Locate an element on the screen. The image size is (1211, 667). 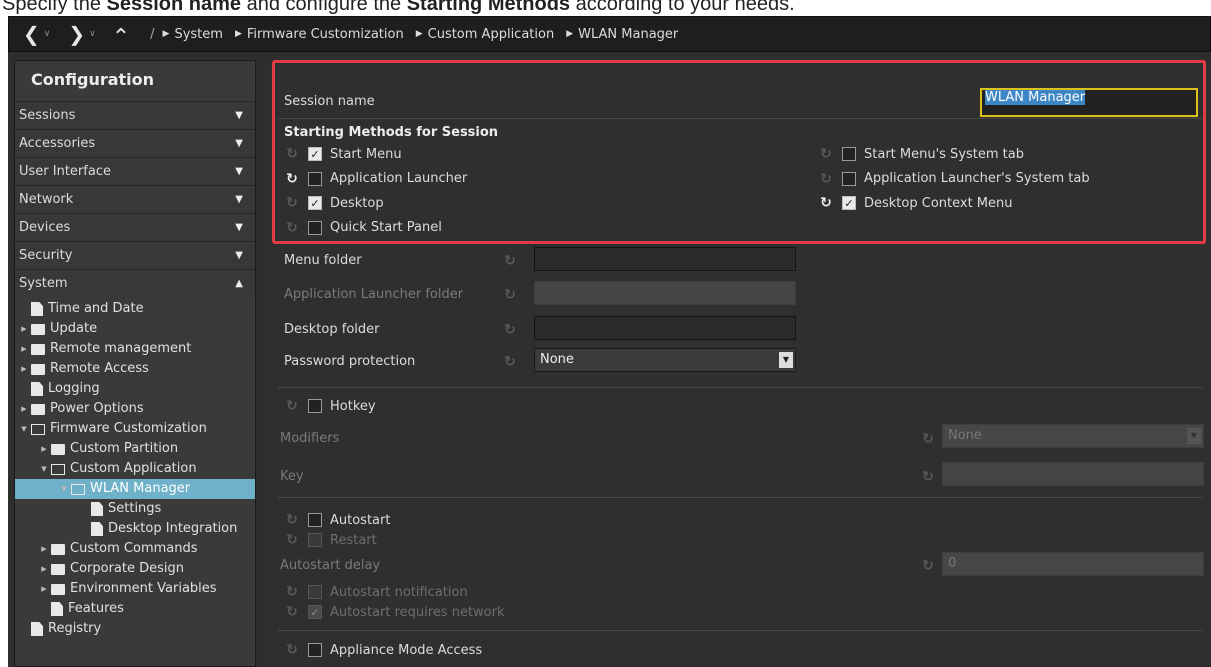
method-quick-start-panel-checkbox: ↻ Quick Start Panel is located at coordinates (363, 228).